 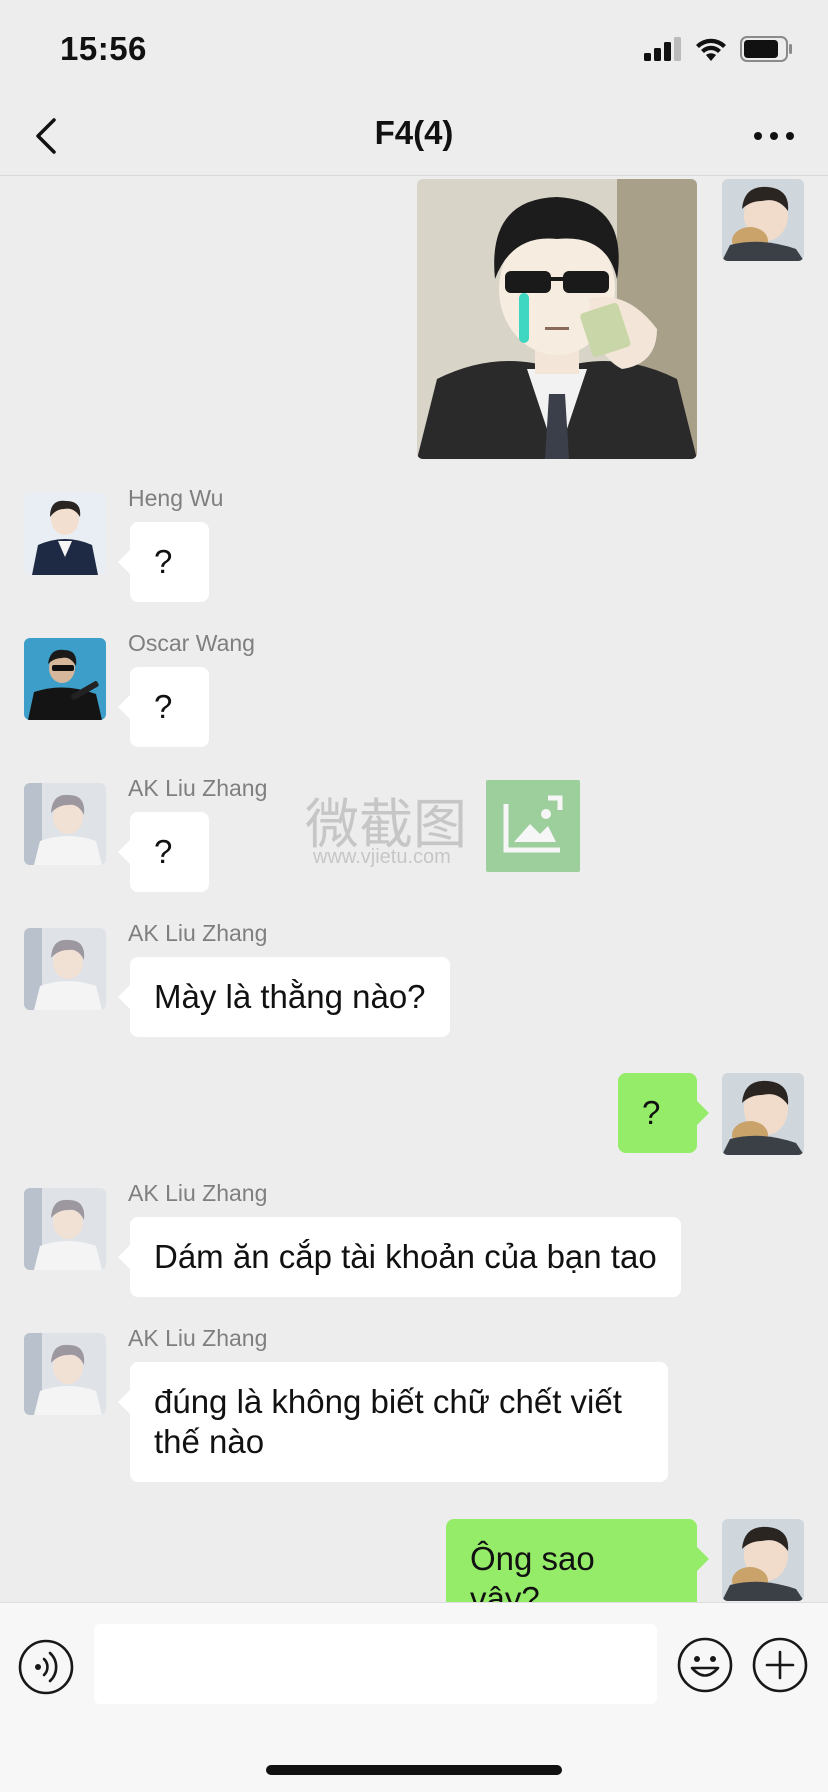 I want to click on more-dots-icon, so click(x=774, y=136).